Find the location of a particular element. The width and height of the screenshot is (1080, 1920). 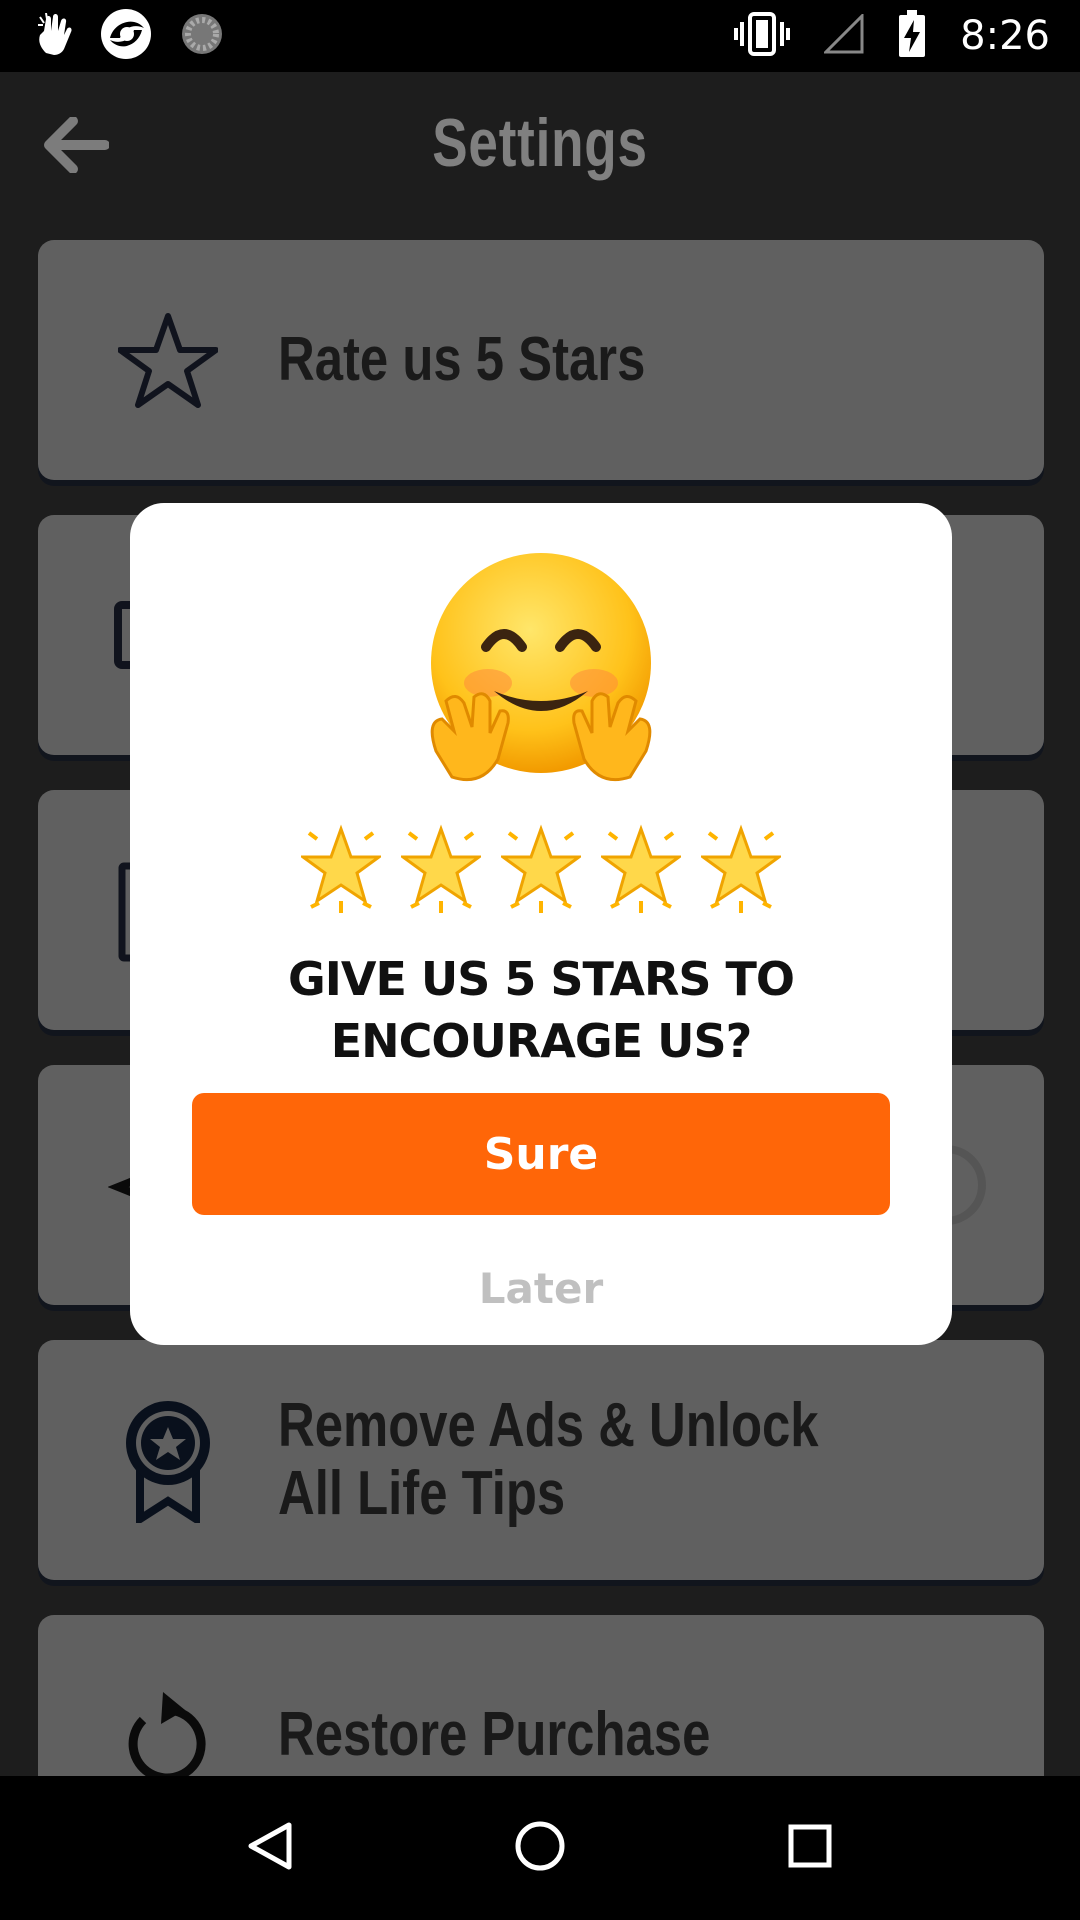

dialog-title: GIVE US 5 STARS TO ENCOURAGE US? is located at coordinates (541, 1010).